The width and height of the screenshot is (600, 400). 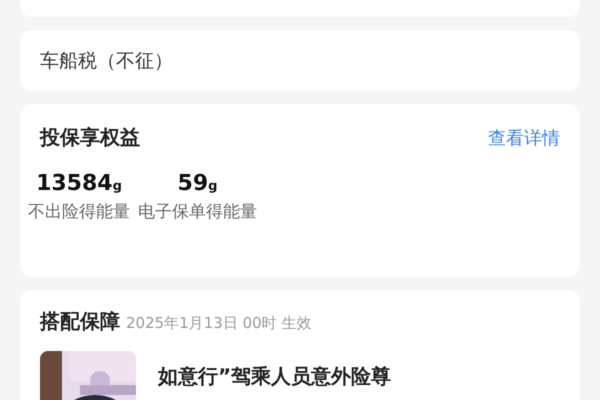 What do you see at coordinates (90, 137) in the screenshot?
I see `section-title: 投保享权益` at bounding box center [90, 137].